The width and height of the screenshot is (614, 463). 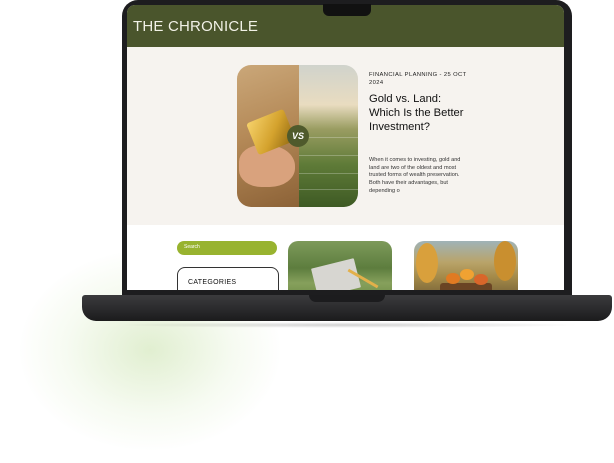 I want to click on vs-badge: VS, so click(x=298, y=136).